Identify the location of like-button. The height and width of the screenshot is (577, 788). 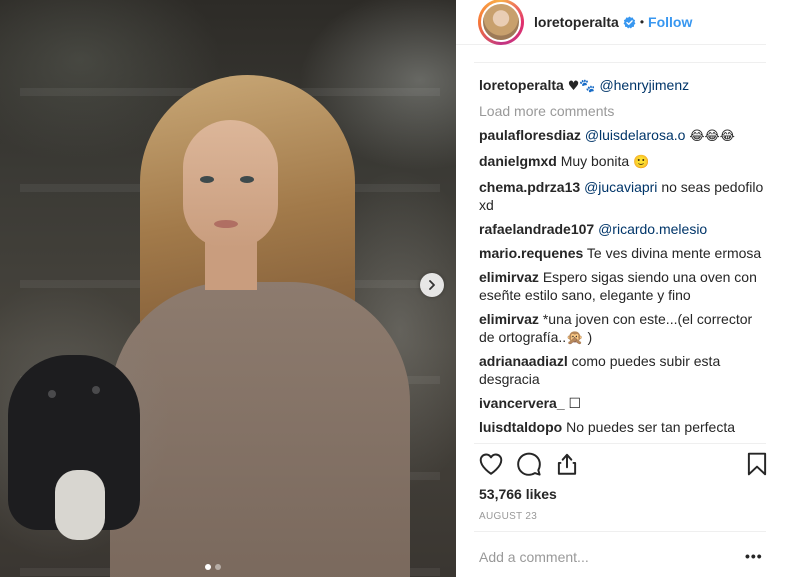
(491, 464).